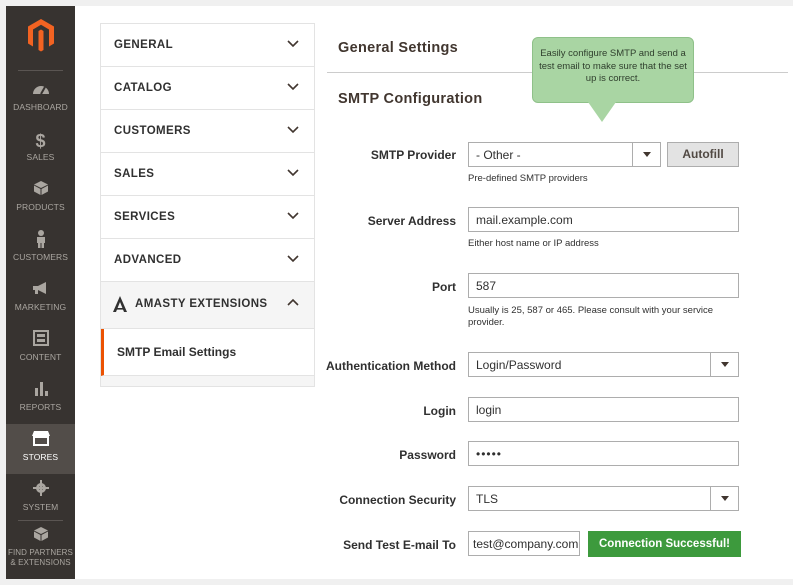  What do you see at coordinates (603, 409) in the screenshot?
I see `login-input: login` at bounding box center [603, 409].